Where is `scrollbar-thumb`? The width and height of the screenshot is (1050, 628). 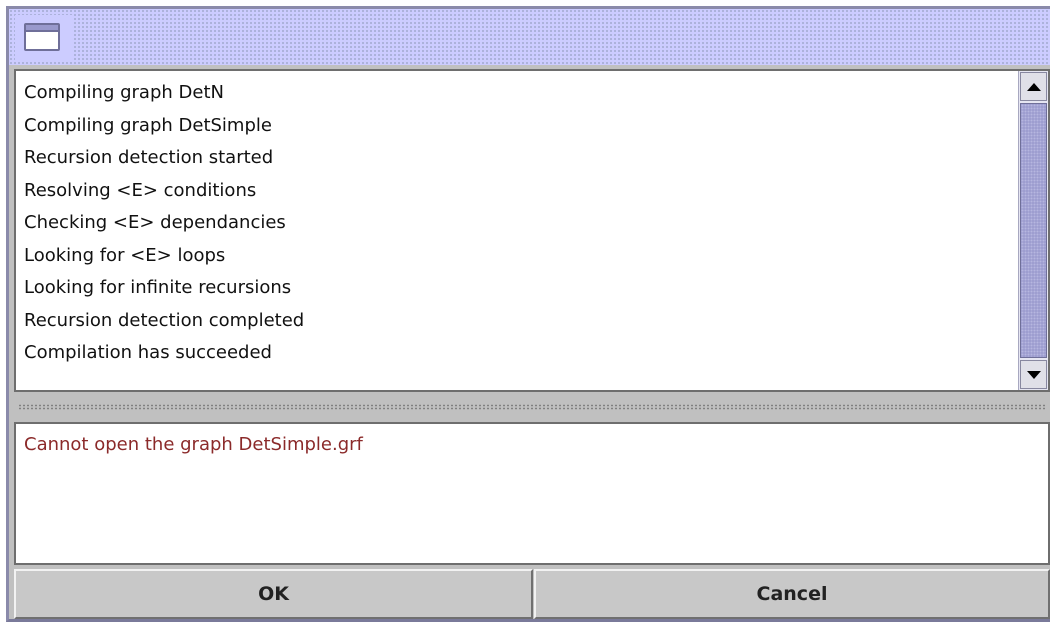
scrollbar-thumb is located at coordinates (1033, 230).